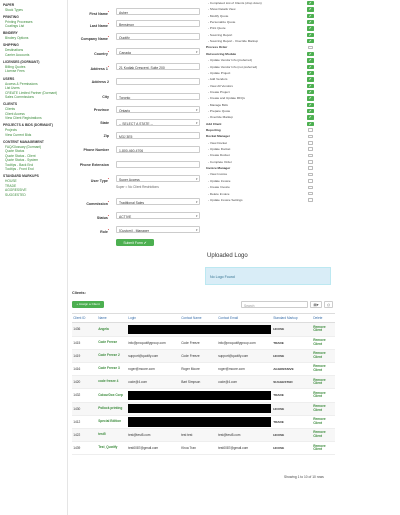  Describe the element at coordinates (112, 448) in the screenshot. I see `client-name-link: Test_Quotify` at that location.